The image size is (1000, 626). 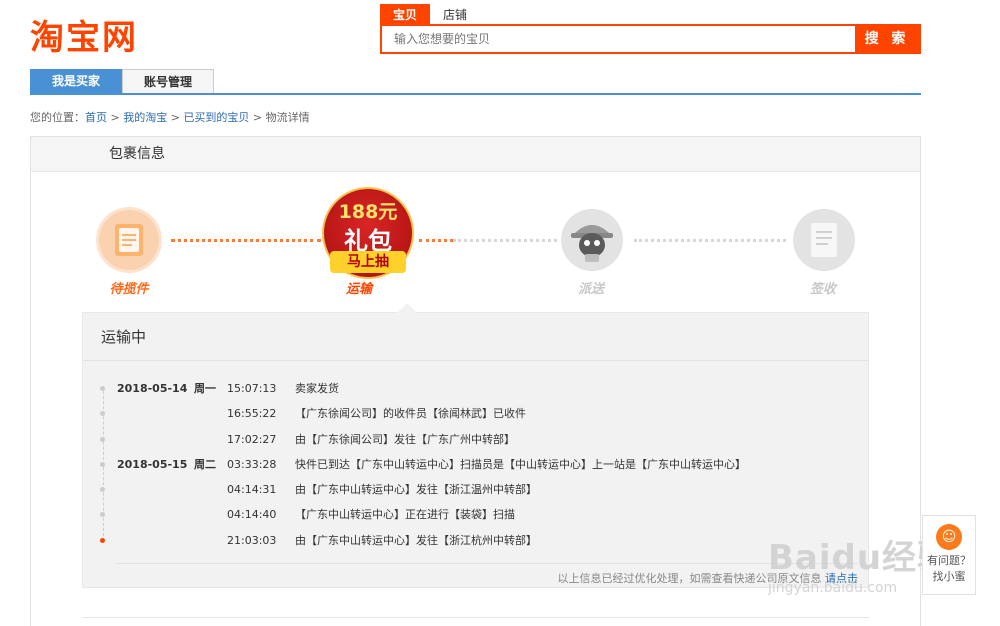 I want to click on detail-pointer, so click(x=407, y=308).